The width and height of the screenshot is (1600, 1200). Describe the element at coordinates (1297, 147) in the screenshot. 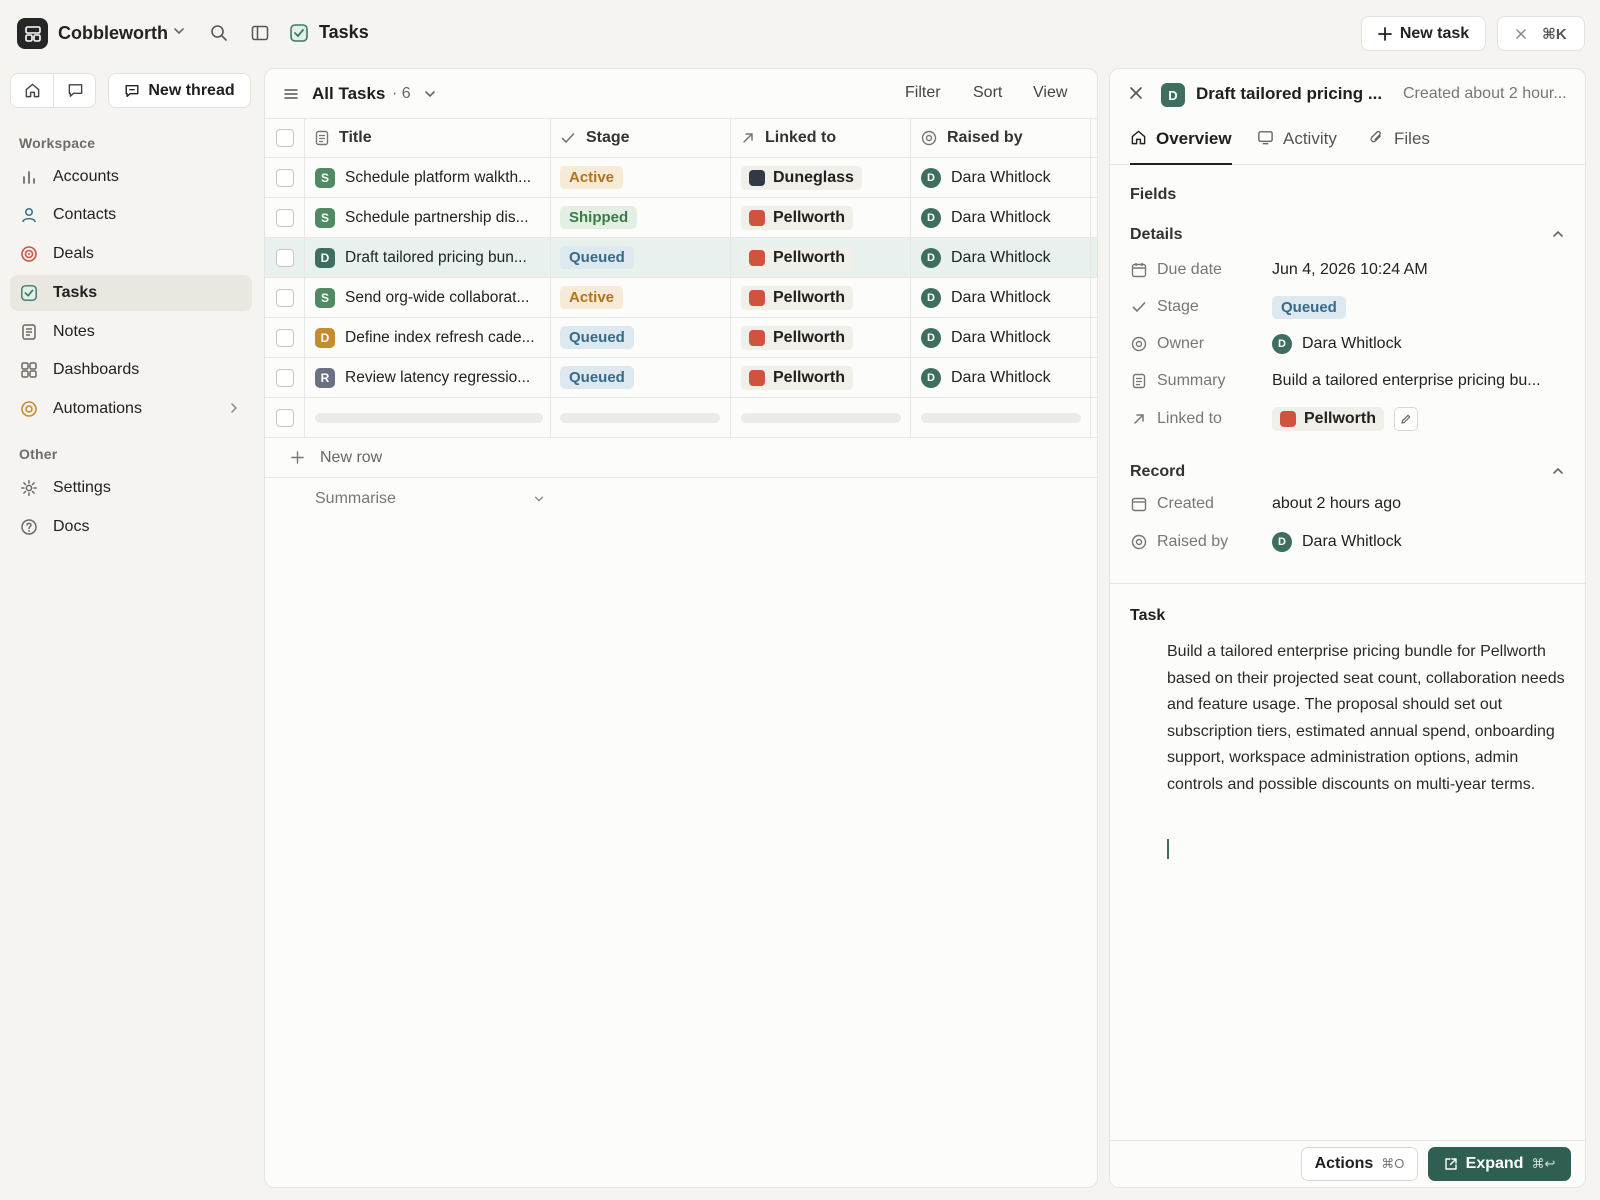

I see `tab-activity: Activity` at that location.